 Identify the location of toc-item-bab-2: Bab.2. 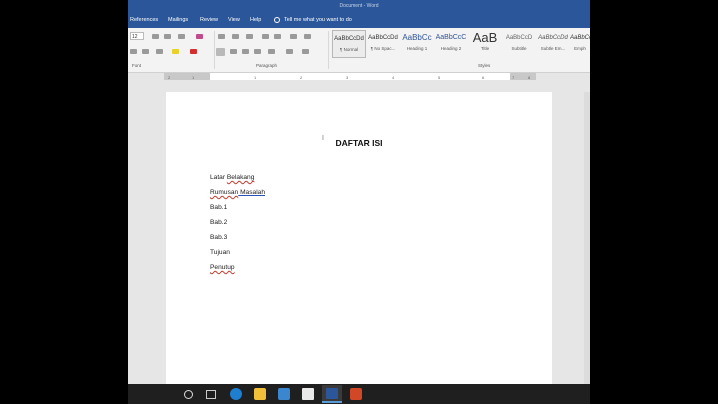
(218, 222).